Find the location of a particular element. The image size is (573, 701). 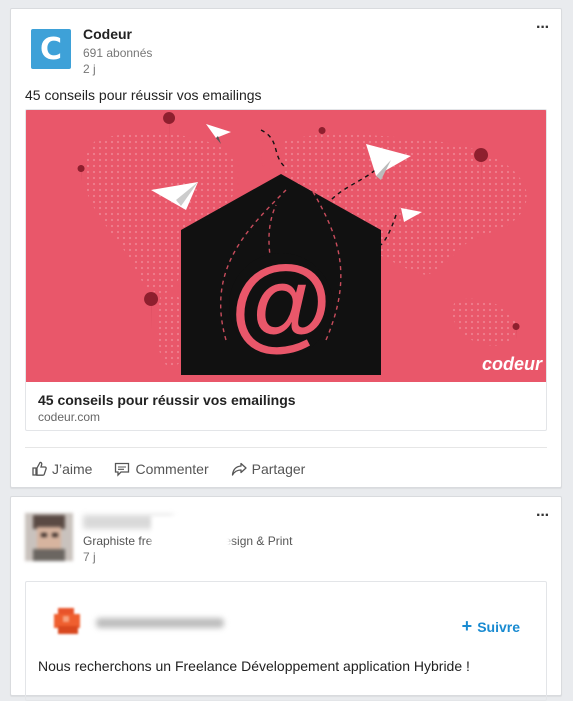

follow-label: Suivre is located at coordinates (498, 626).